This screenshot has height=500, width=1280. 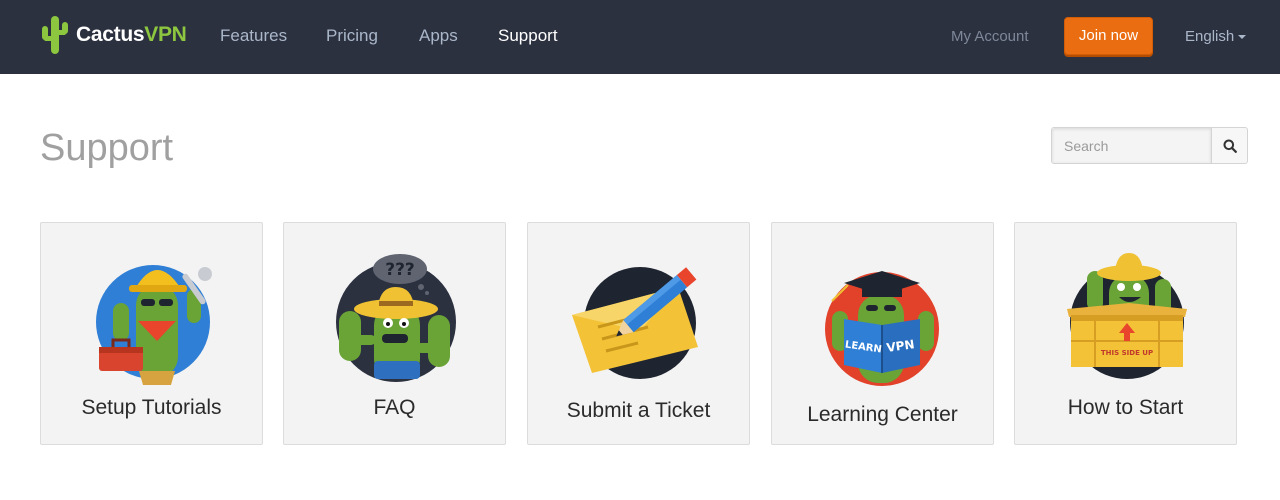 What do you see at coordinates (1125, 407) in the screenshot?
I see `card-label: How to Start` at bounding box center [1125, 407].